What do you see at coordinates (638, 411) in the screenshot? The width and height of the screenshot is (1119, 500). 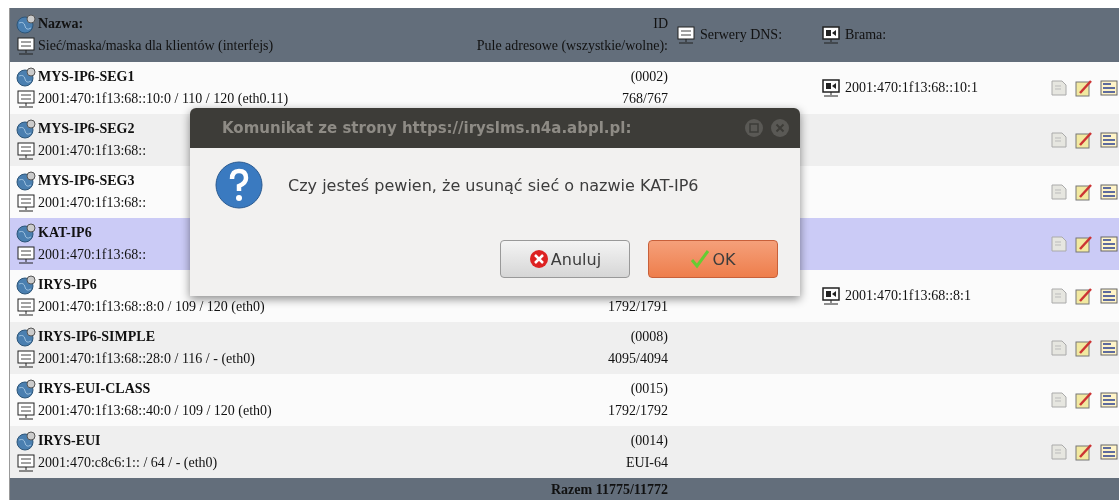 I see `address-pool: 1792/1792` at bounding box center [638, 411].